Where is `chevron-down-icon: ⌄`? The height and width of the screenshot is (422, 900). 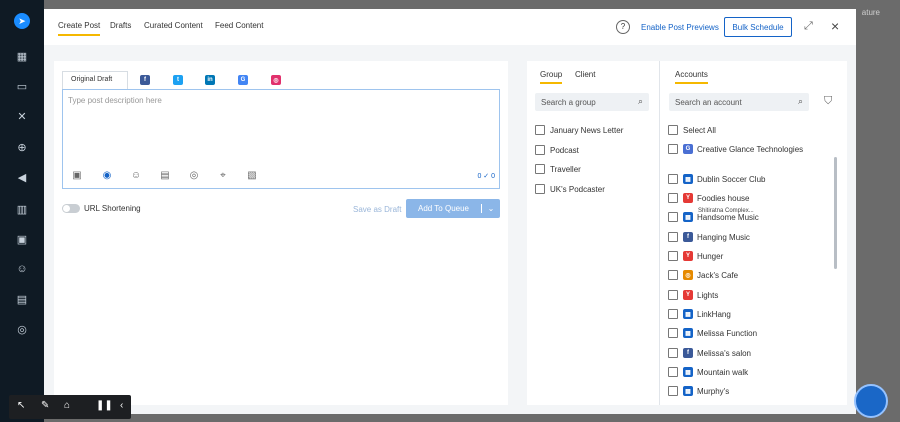 chevron-down-icon: ⌄ is located at coordinates (491, 208).